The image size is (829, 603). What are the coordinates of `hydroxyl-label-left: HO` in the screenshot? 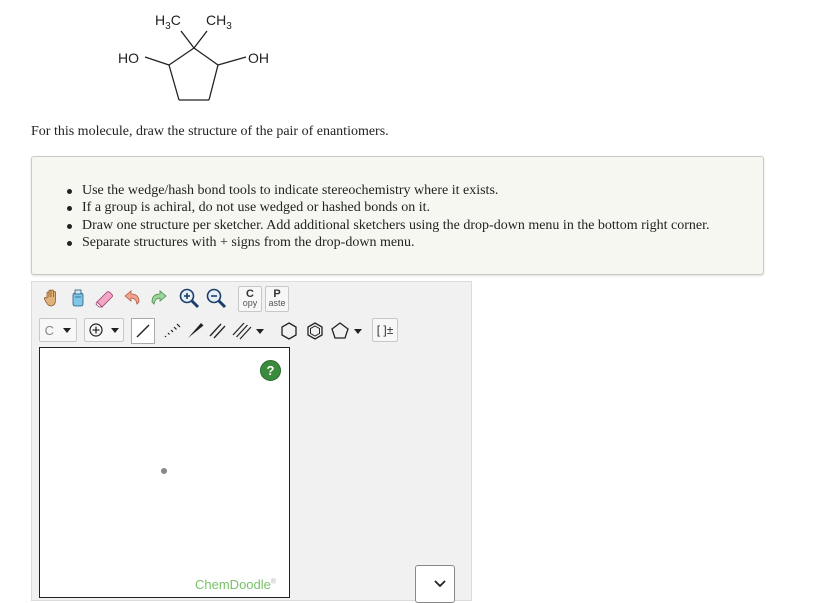 It's located at (128, 58).